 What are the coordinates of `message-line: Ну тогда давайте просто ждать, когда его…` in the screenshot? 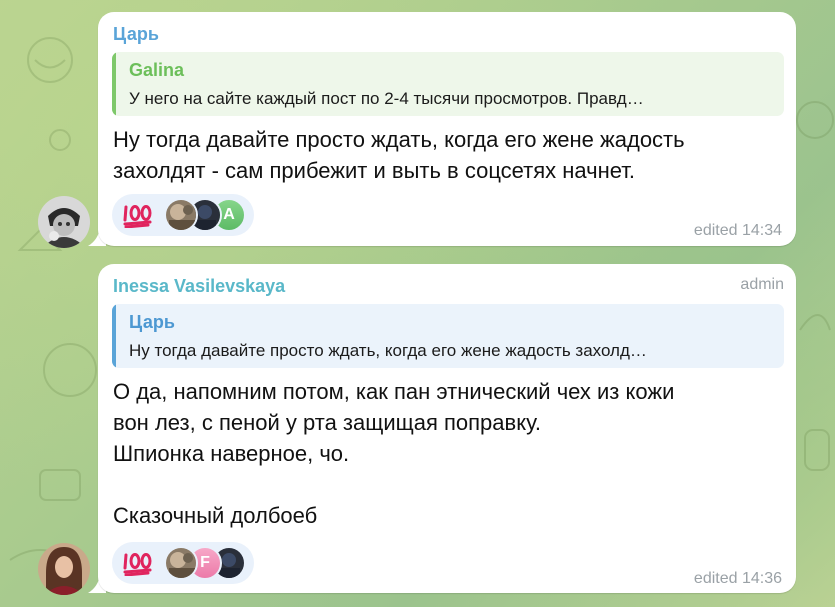 It's located at (399, 139).